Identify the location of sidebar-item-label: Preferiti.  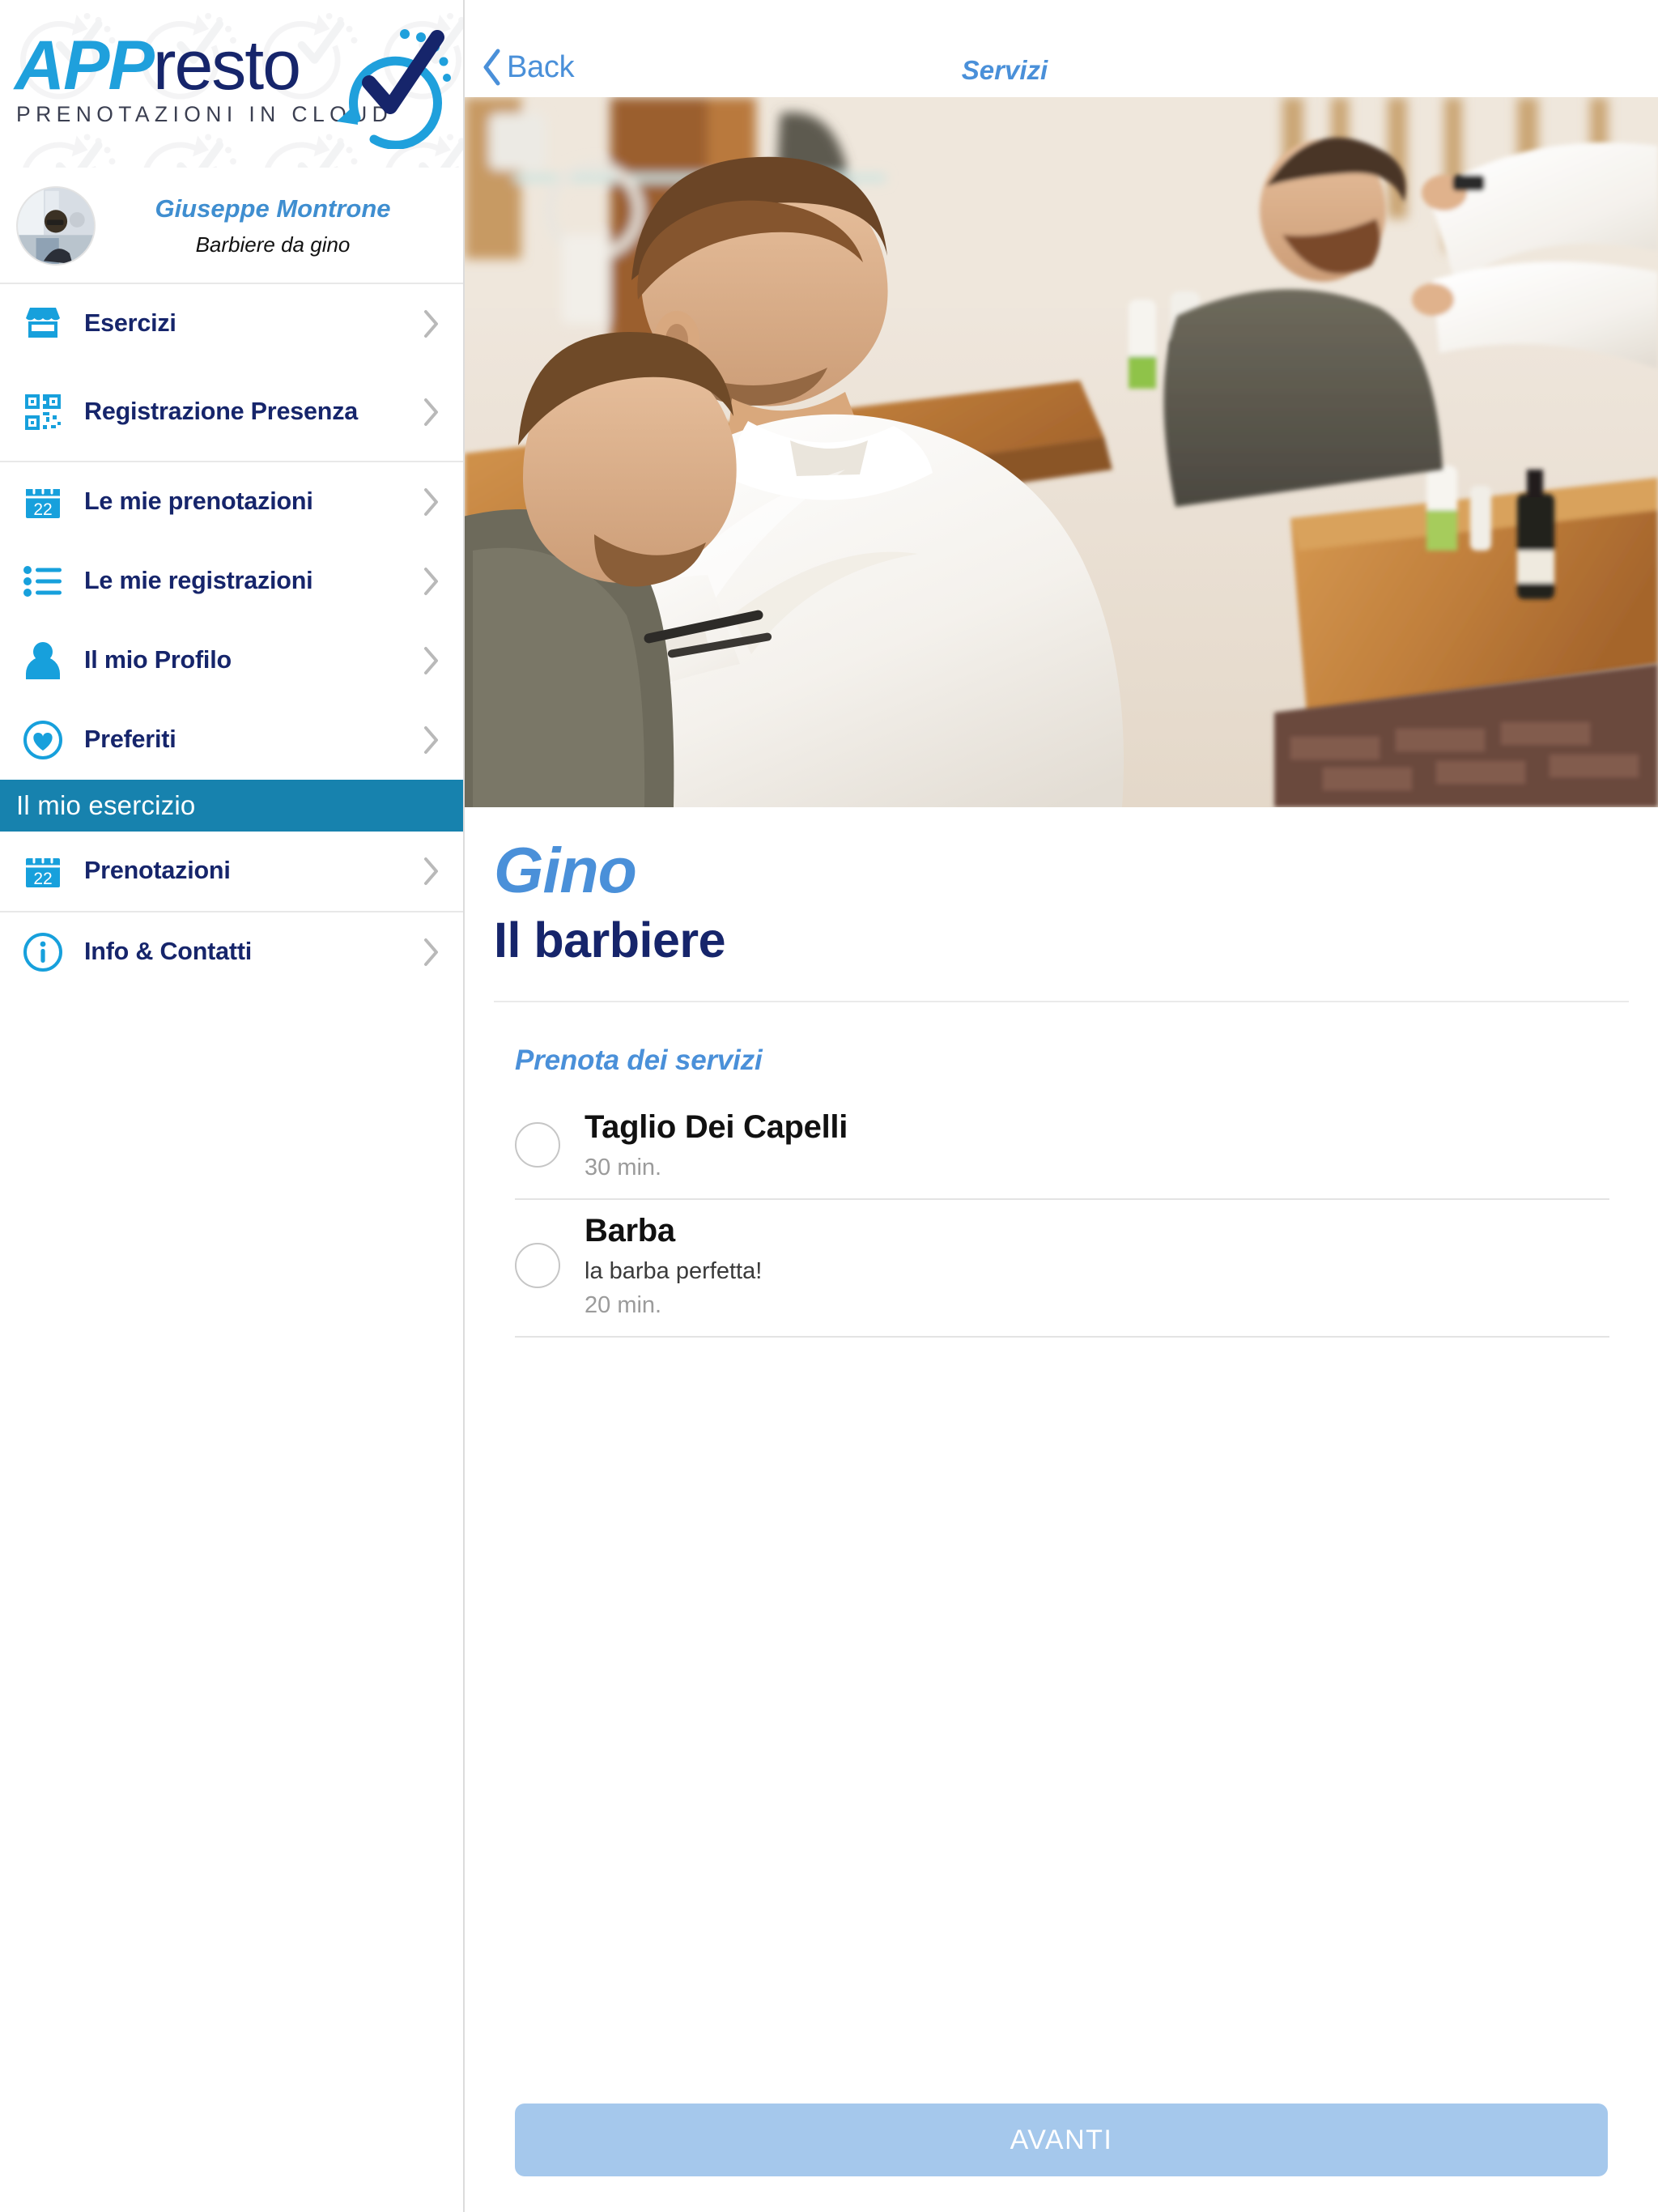
(130, 740).